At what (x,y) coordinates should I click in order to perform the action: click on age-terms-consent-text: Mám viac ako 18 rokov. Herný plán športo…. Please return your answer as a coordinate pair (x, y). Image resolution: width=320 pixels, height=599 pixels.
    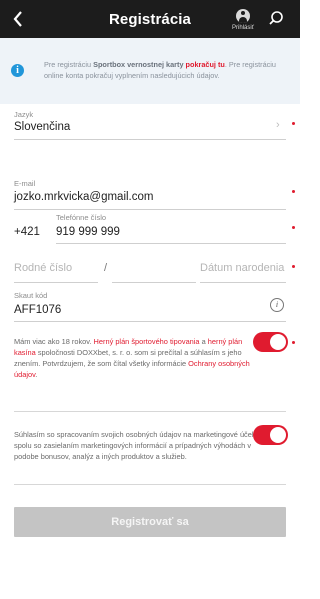
    Looking at the image, I should click on (132, 358).